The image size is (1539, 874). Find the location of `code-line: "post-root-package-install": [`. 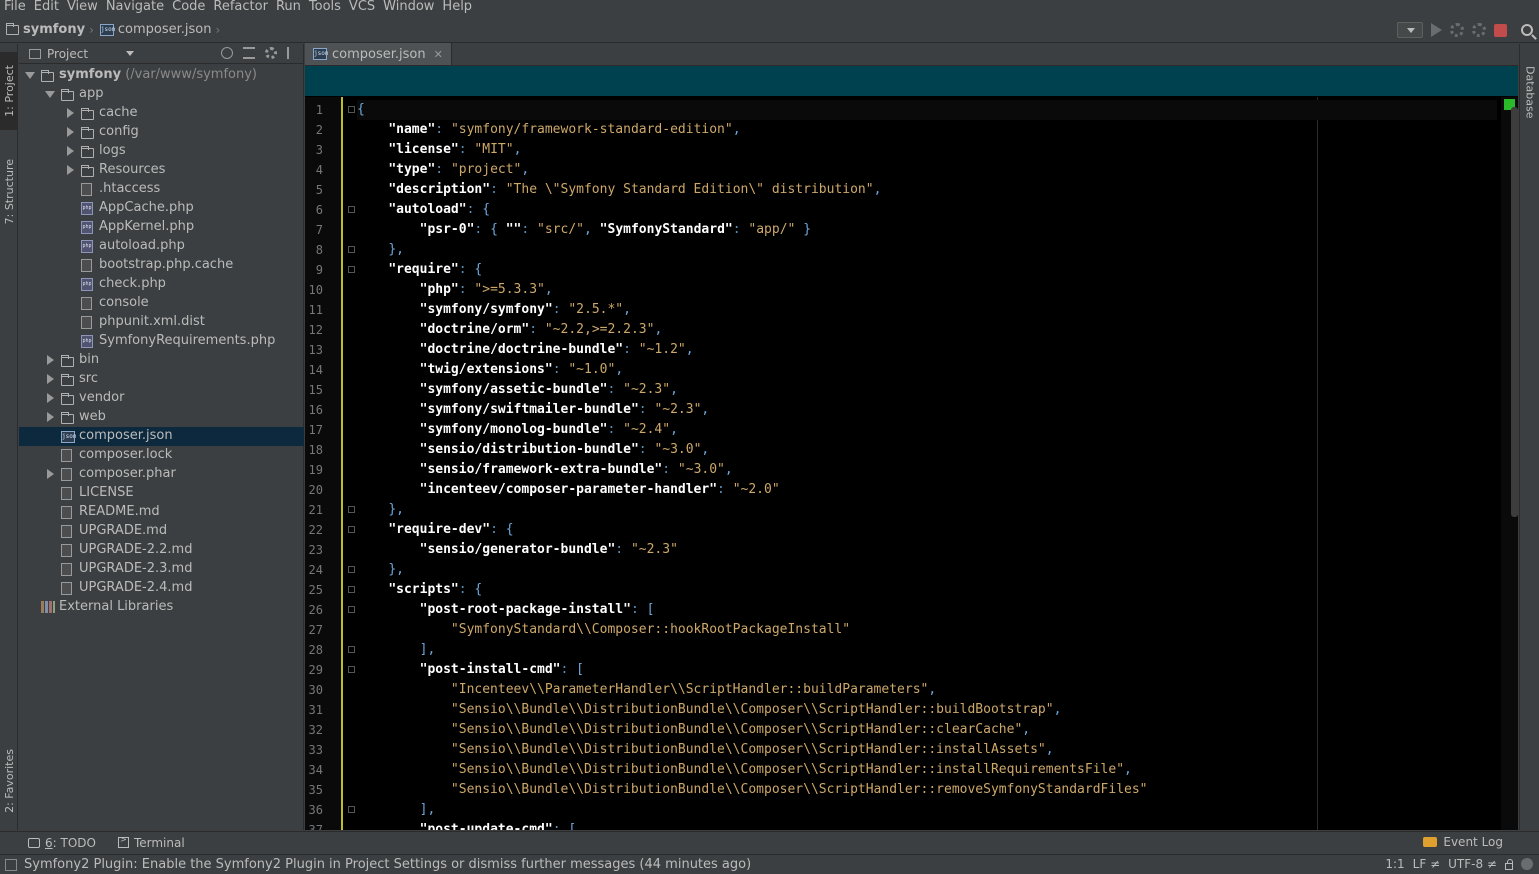

code-line: "post-root-package-install": [ is located at coordinates (927, 610).